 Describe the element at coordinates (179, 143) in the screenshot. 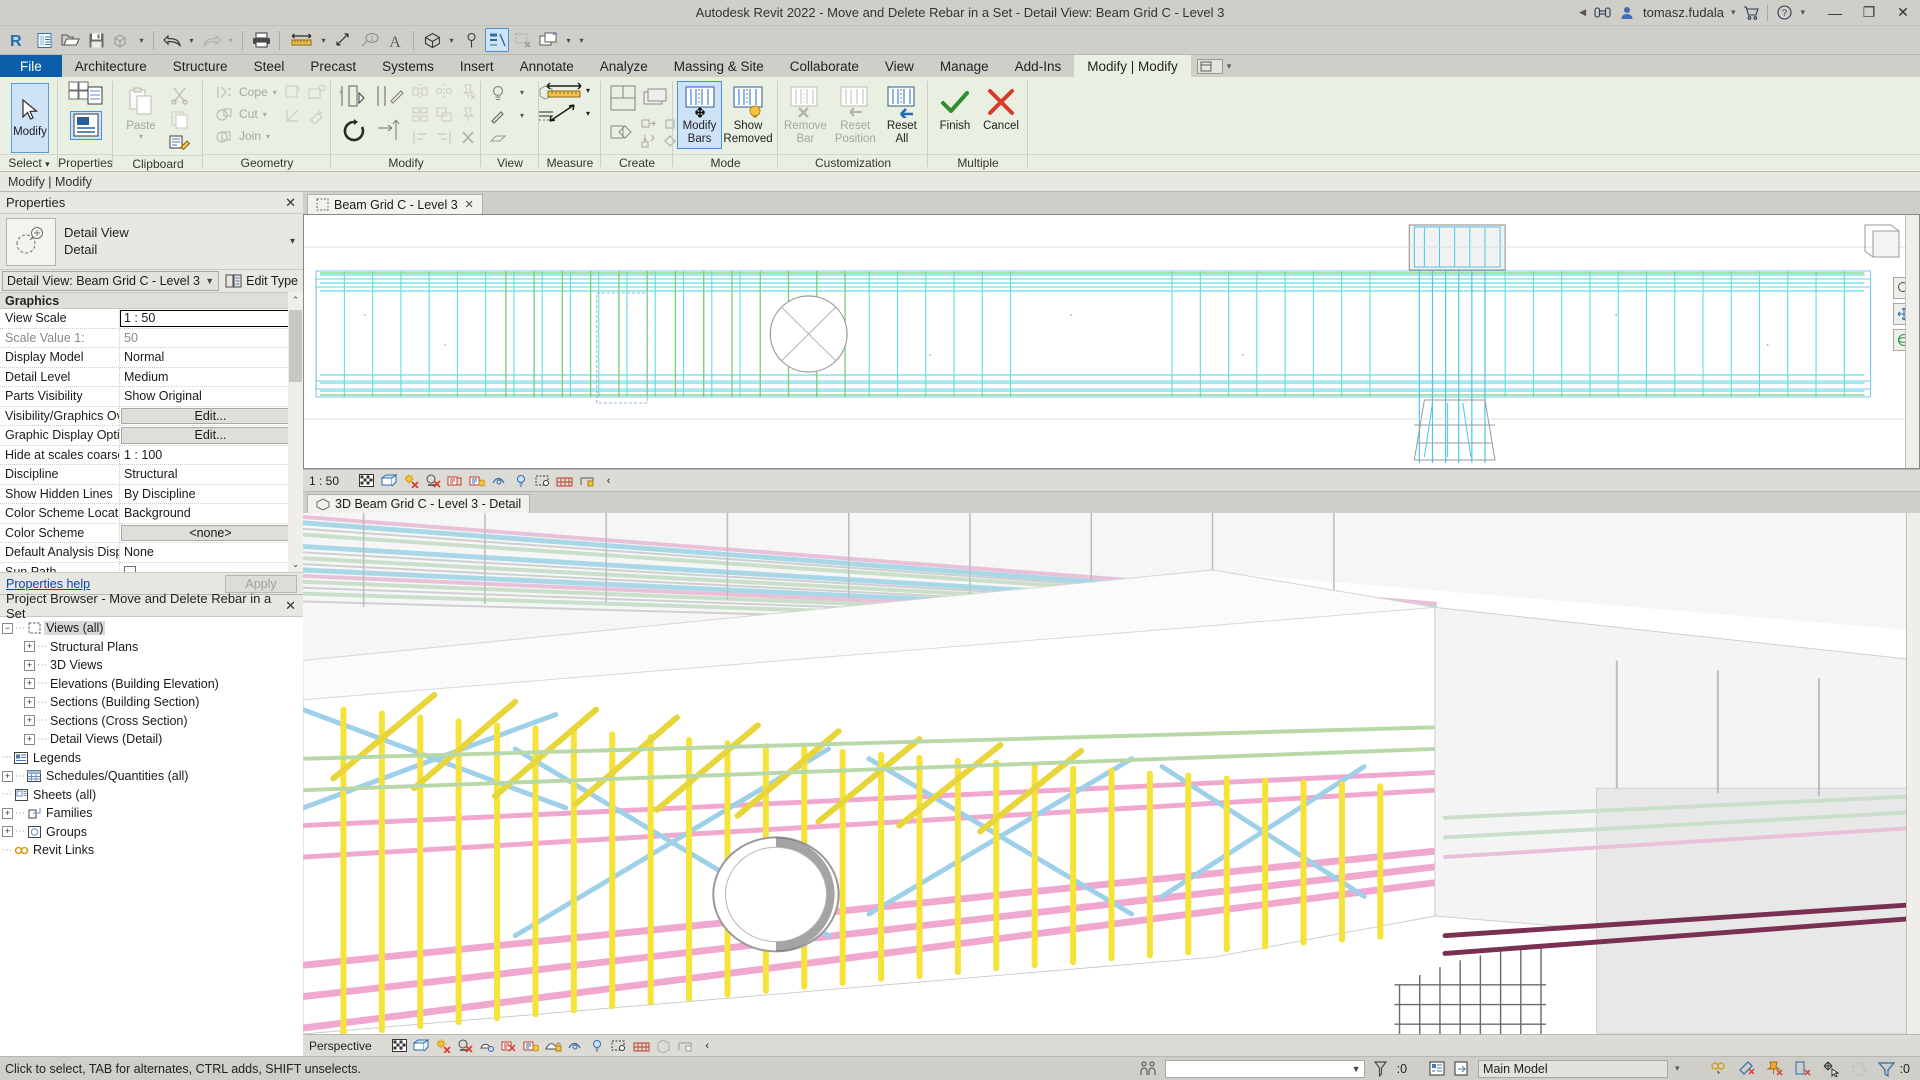

I see `match-type-icon` at that location.